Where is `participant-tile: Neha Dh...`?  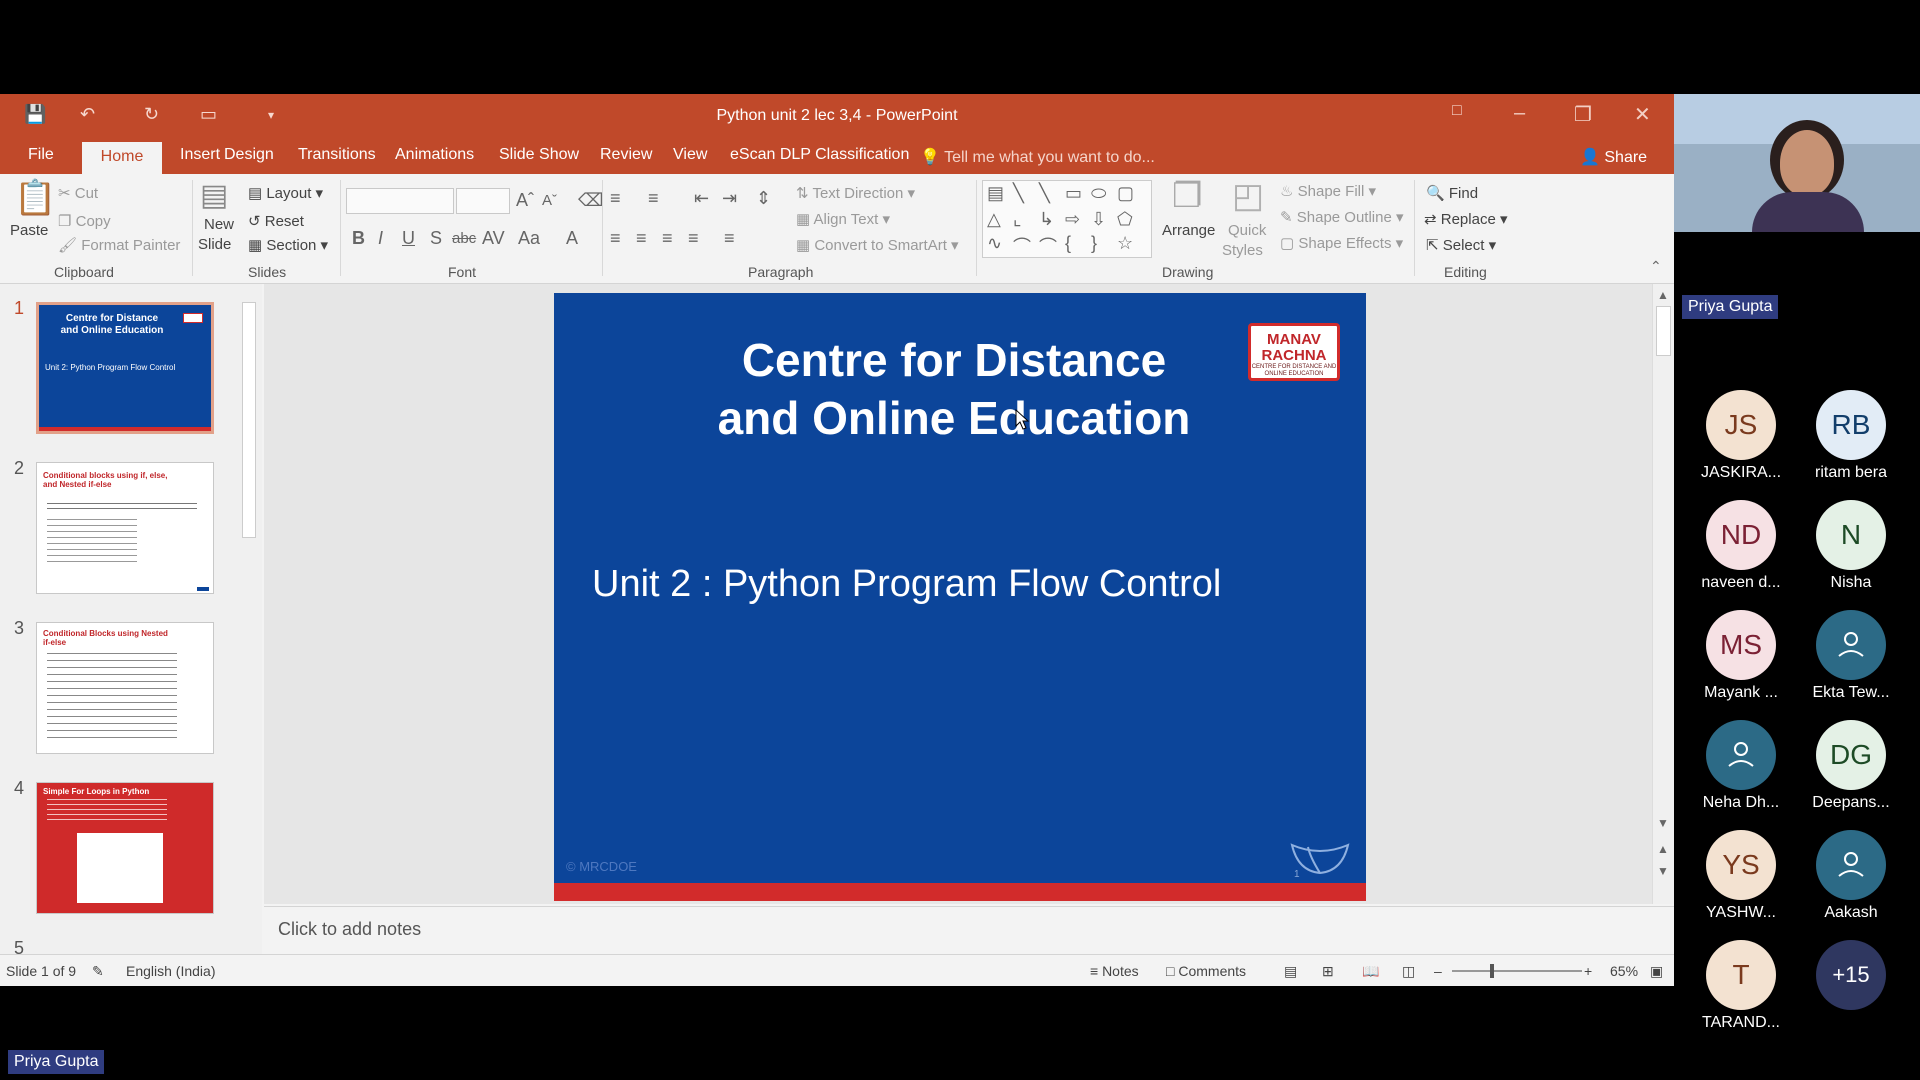
participant-tile: Neha Dh... is located at coordinates (1741, 766).